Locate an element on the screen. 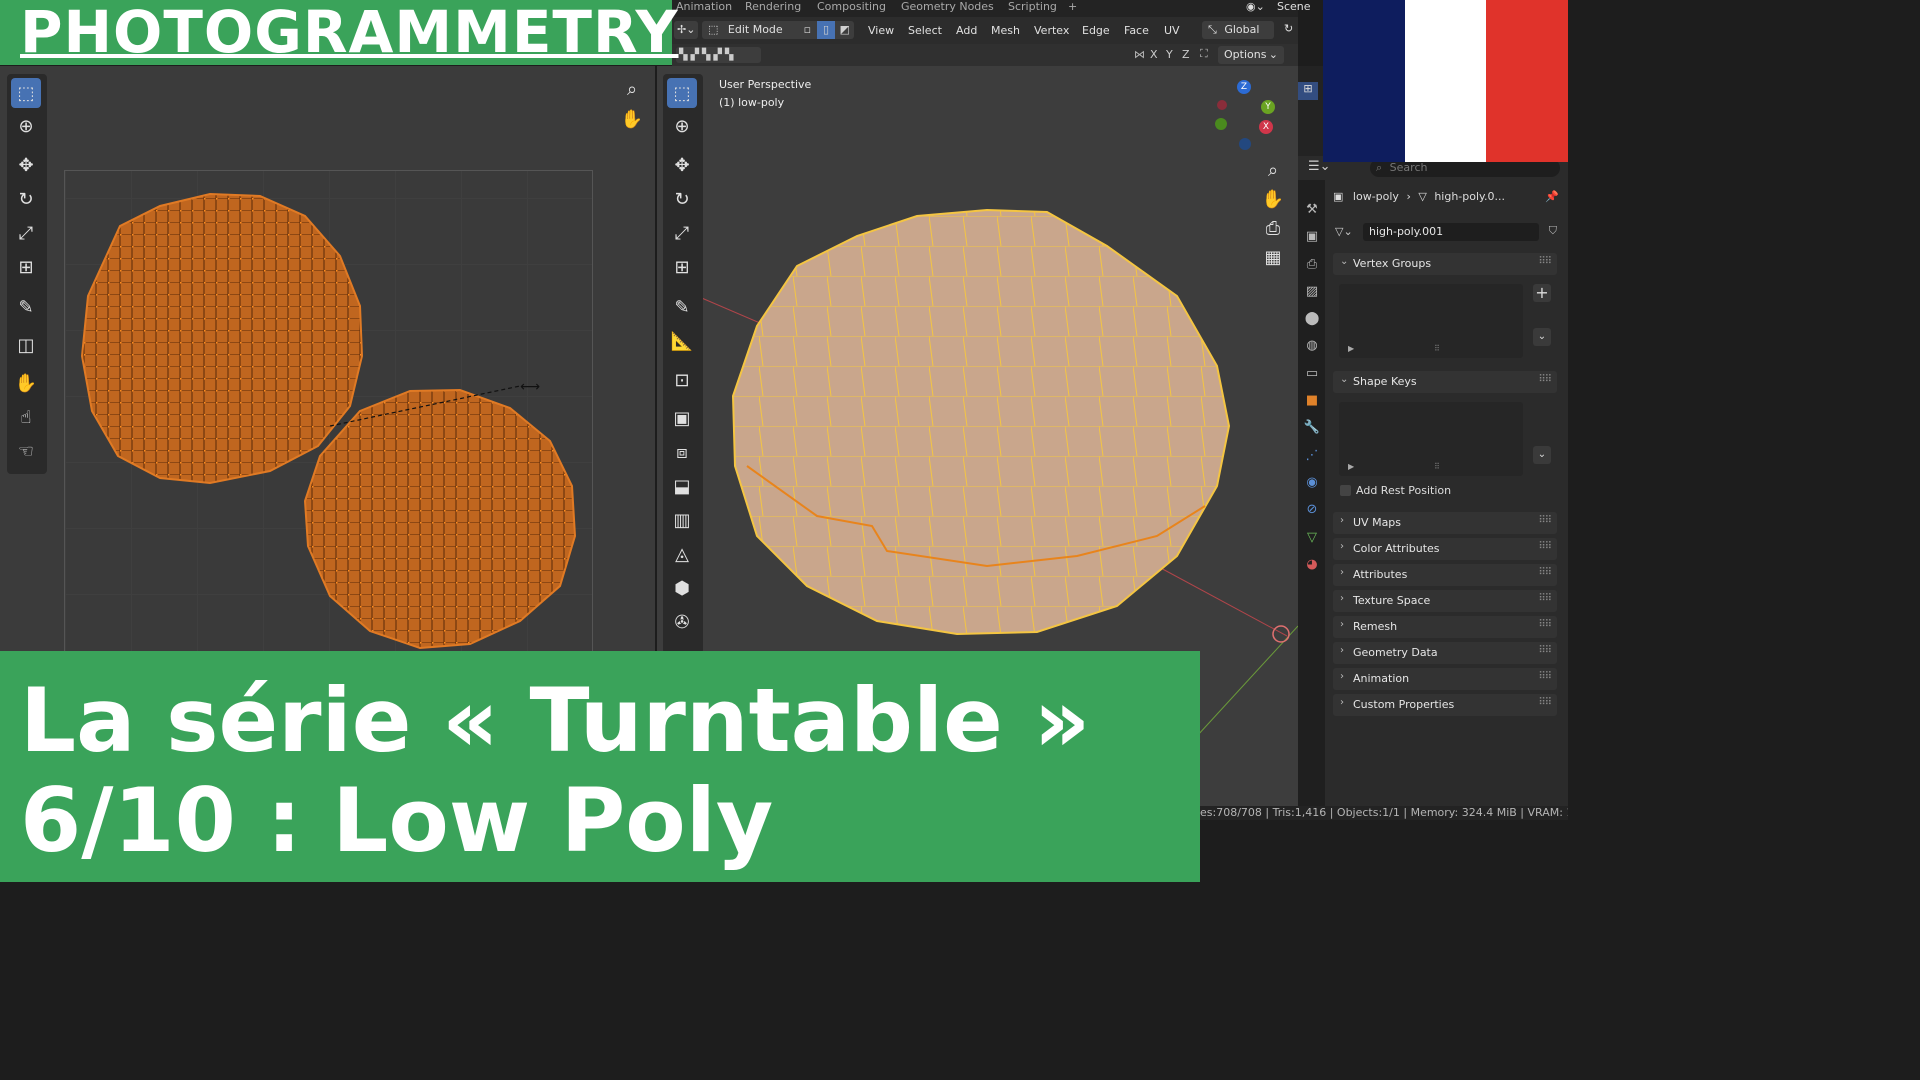  grab-tool-icon: ✋ is located at coordinates (26, 383).